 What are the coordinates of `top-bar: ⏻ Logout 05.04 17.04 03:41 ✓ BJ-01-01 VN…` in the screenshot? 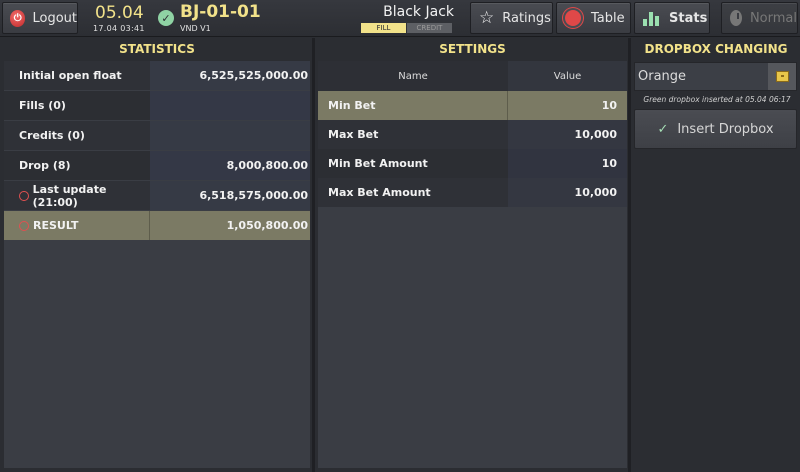 It's located at (400, 18).